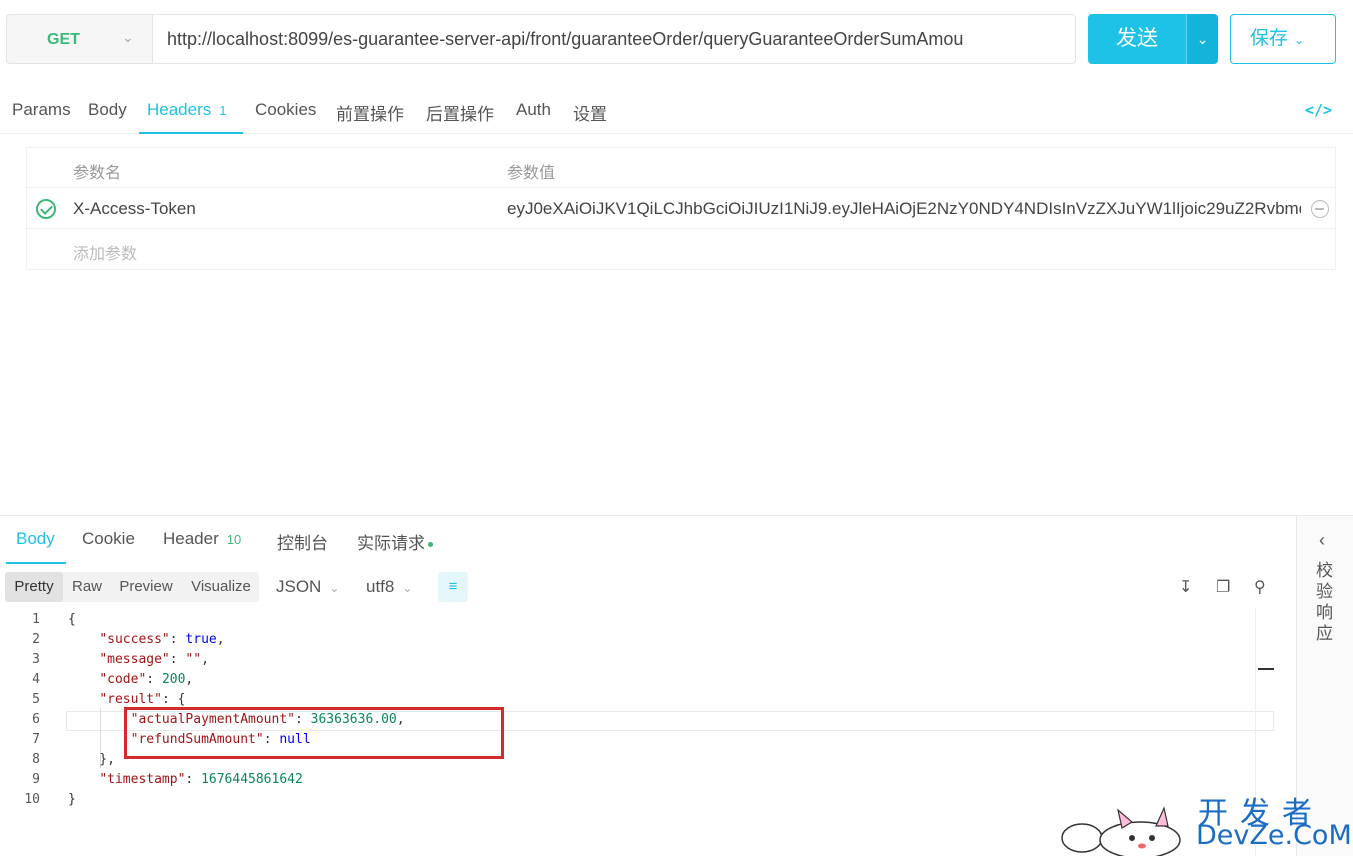 This screenshot has width=1353, height=856. I want to click on save-button: 保存 ⌄, so click(1283, 39).